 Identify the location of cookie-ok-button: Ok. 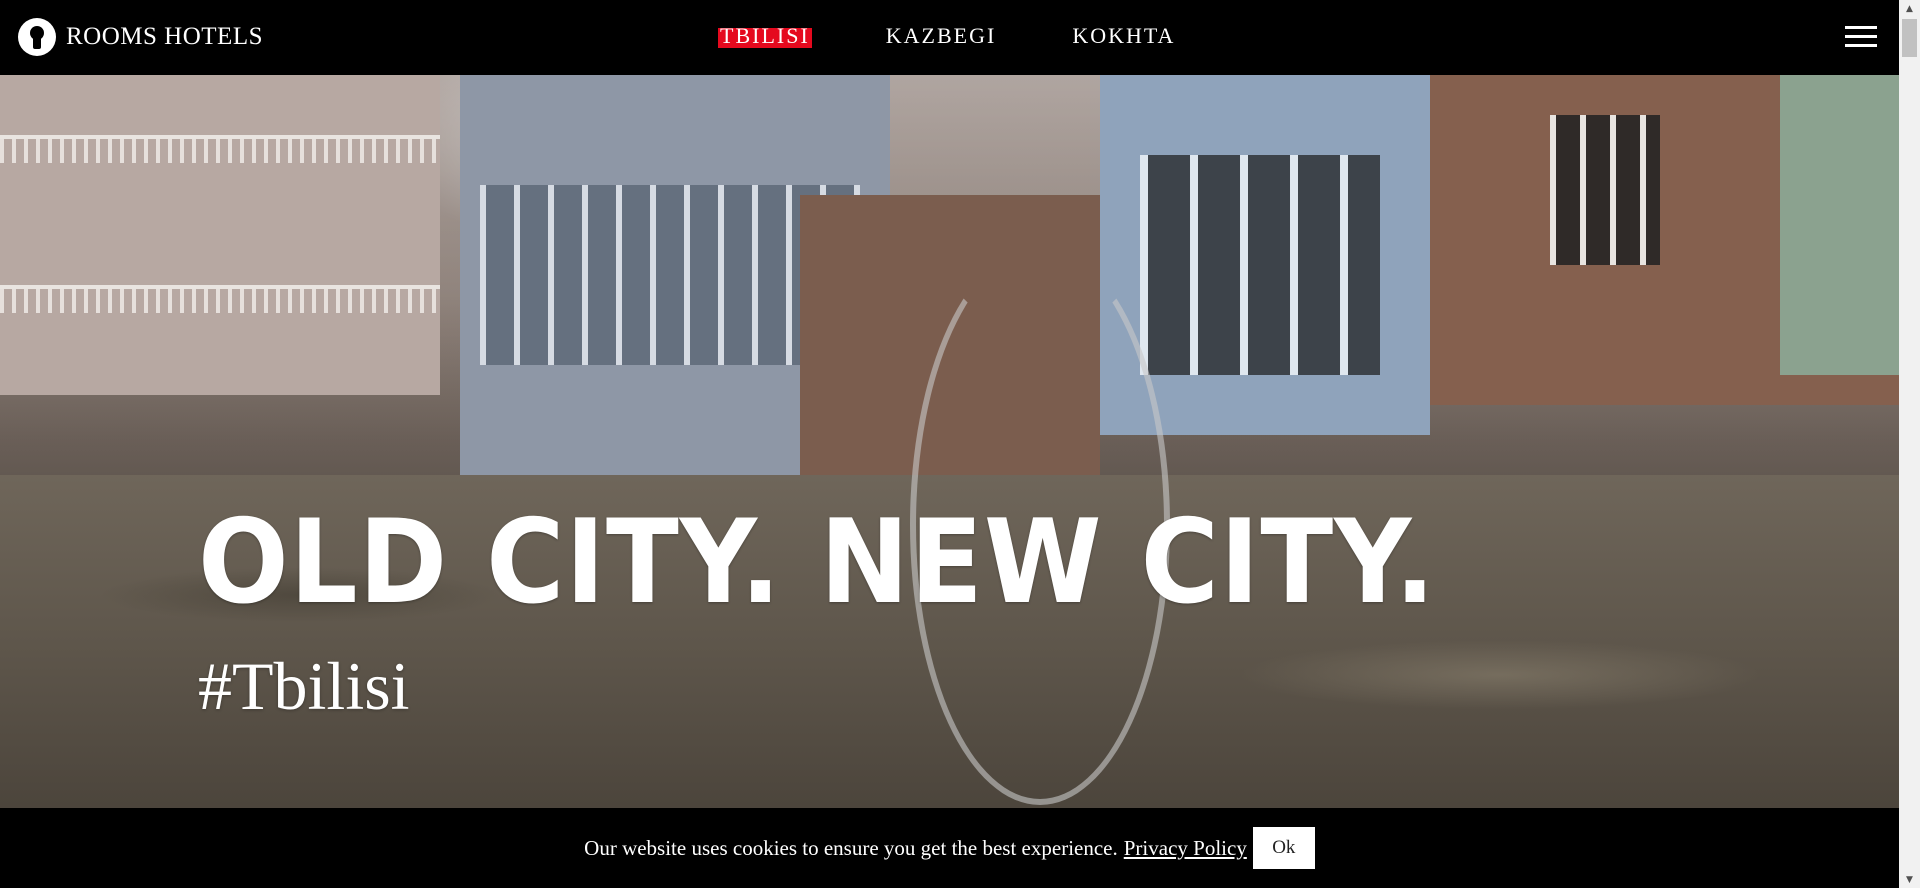
(1283, 848).